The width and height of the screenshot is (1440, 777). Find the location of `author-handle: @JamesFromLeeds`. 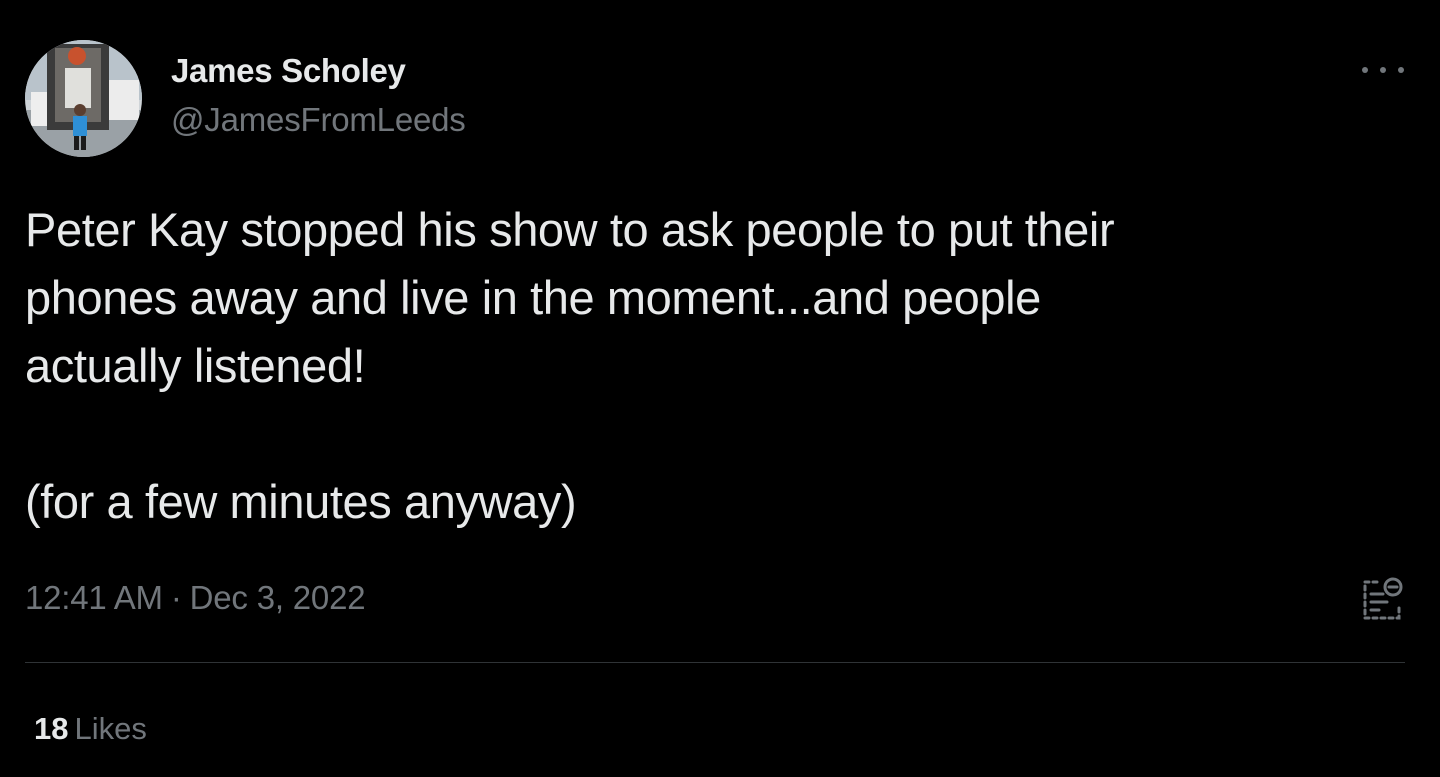

author-handle: @JamesFromLeeds is located at coordinates (318, 120).